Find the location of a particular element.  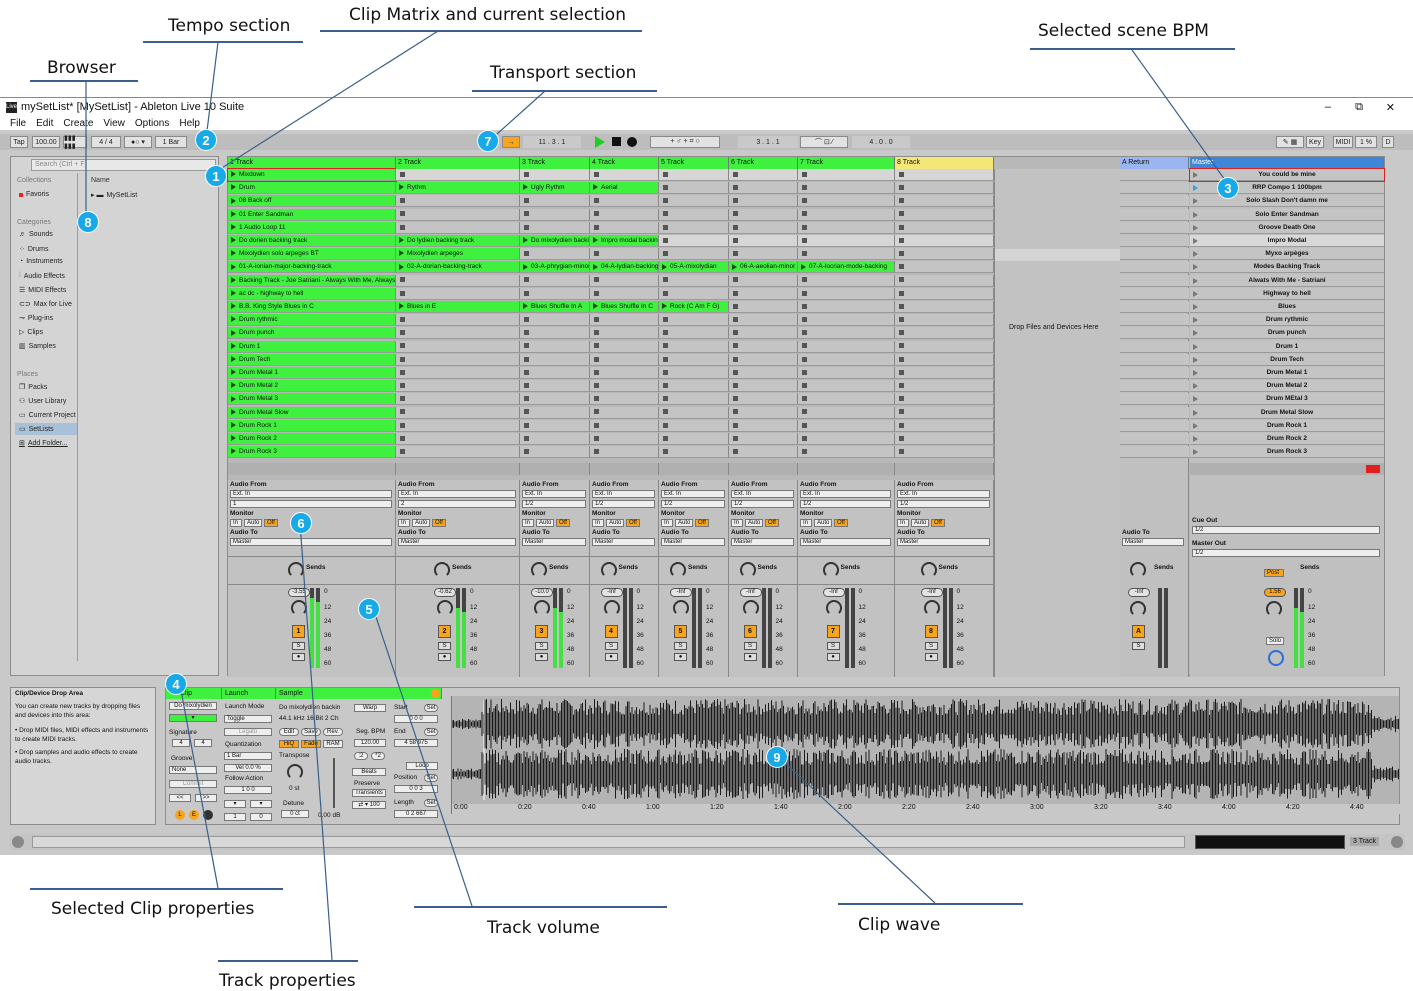

badge-2: 2 is located at coordinates (206, 140).